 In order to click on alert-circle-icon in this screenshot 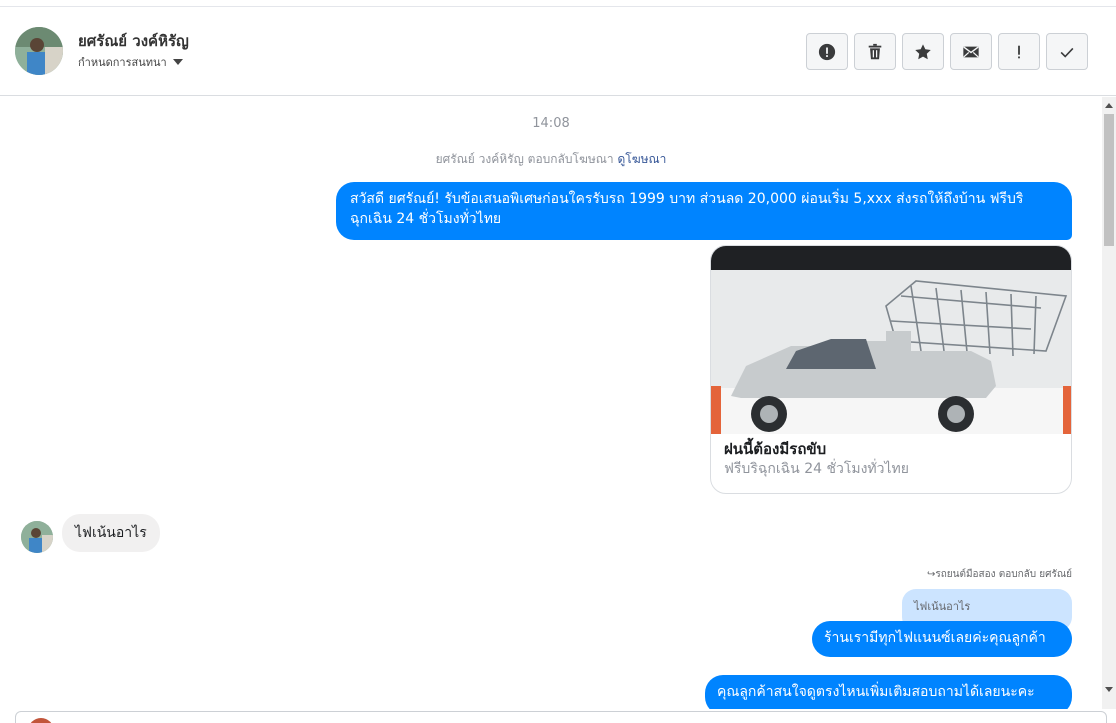, I will do `click(827, 51)`.